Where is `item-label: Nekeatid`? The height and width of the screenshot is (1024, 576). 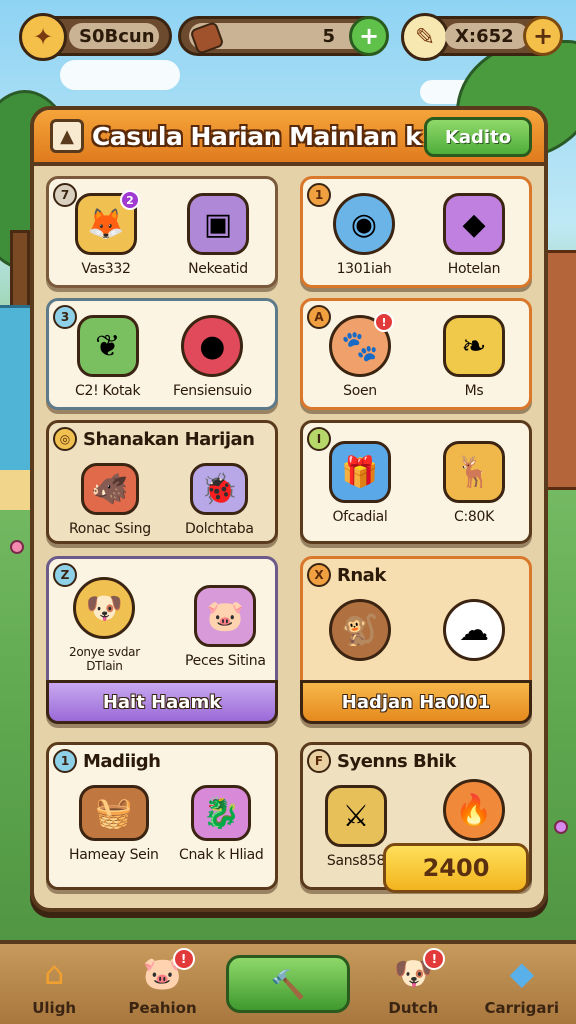 item-label: Nekeatid is located at coordinates (218, 269).